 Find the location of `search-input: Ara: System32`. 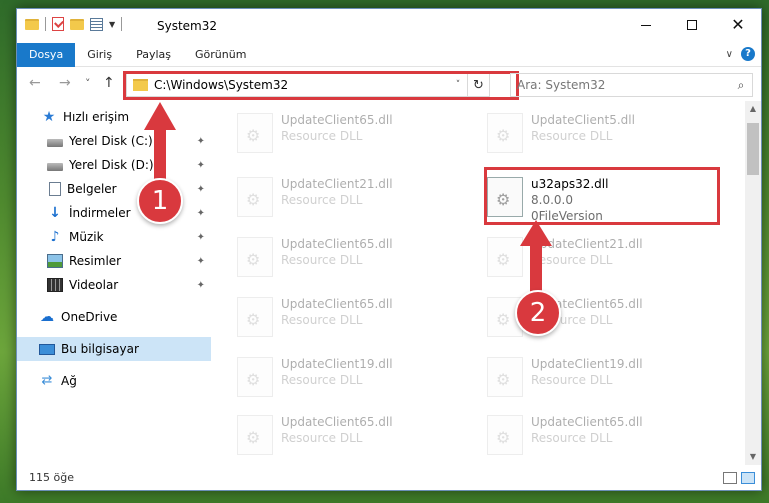

search-input: Ara: System32 is located at coordinates (620, 85).